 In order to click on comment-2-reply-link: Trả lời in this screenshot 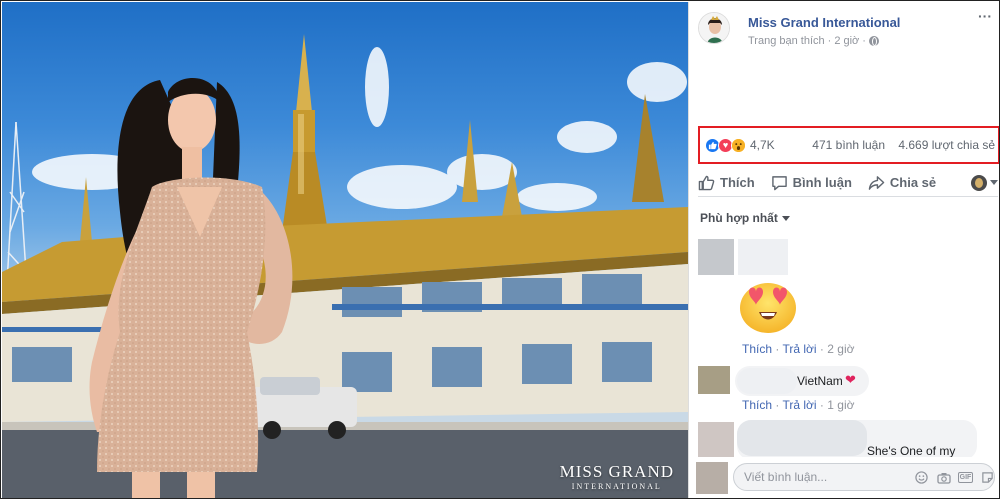, I will do `click(799, 405)`.